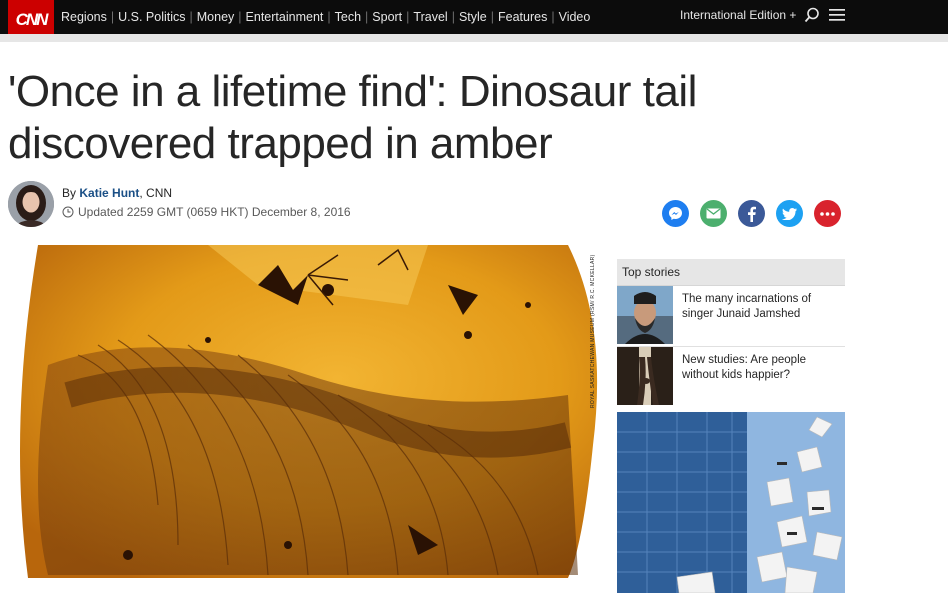  What do you see at coordinates (812, 17) in the screenshot?
I see `search-icon` at bounding box center [812, 17].